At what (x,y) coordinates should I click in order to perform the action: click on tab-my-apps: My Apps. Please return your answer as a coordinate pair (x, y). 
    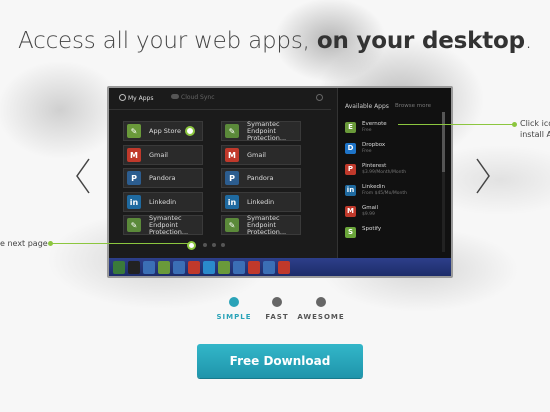
    Looking at the image, I should click on (136, 98).